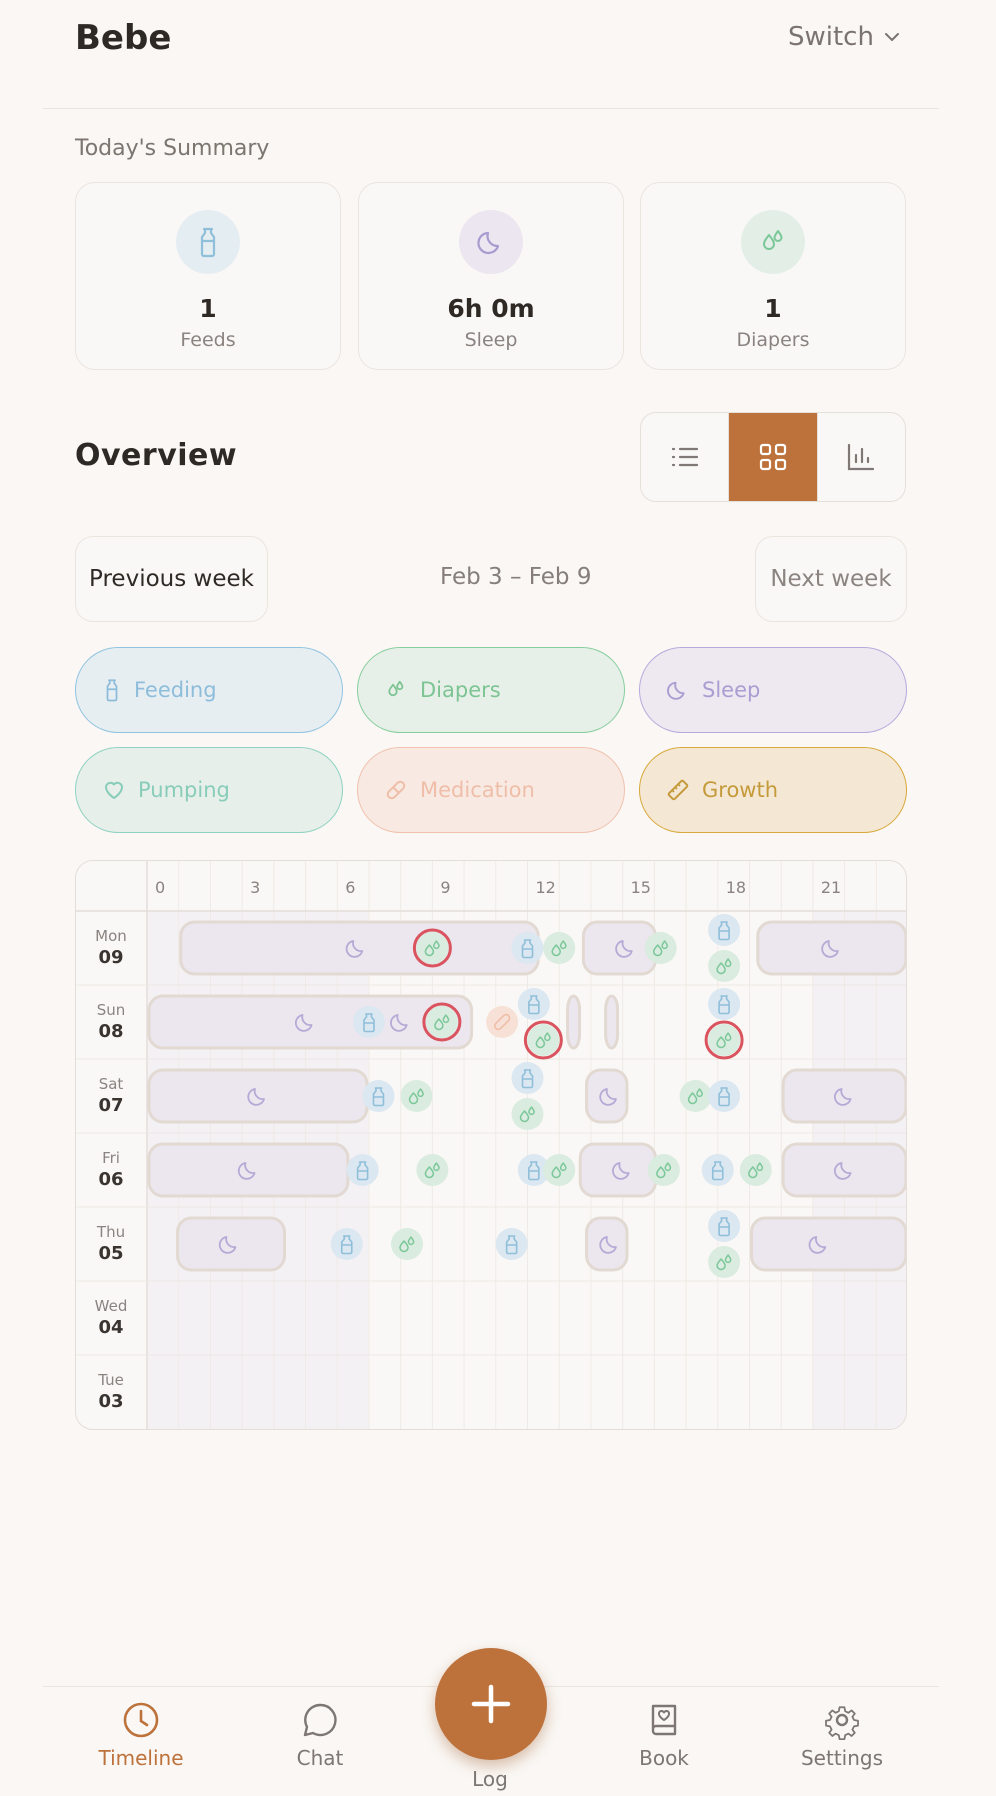 Image resolution: width=996 pixels, height=1796 pixels. I want to click on view-toggle, so click(773, 457).